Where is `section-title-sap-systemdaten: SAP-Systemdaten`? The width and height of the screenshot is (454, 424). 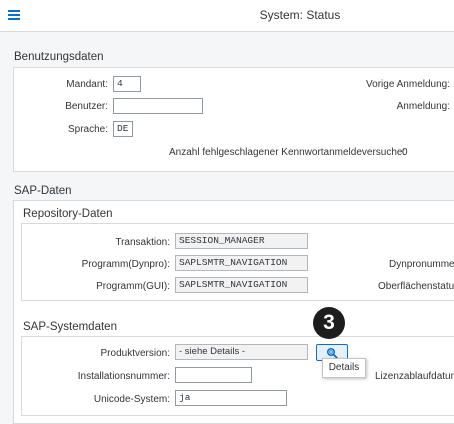
section-title-sap-systemdaten: SAP-Systemdaten is located at coordinates (70, 327).